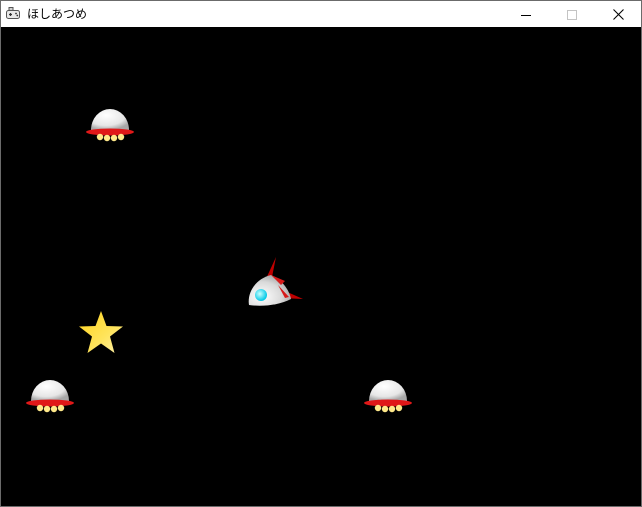 The image size is (642, 507). I want to click on player-rocket, so click(276, 286).